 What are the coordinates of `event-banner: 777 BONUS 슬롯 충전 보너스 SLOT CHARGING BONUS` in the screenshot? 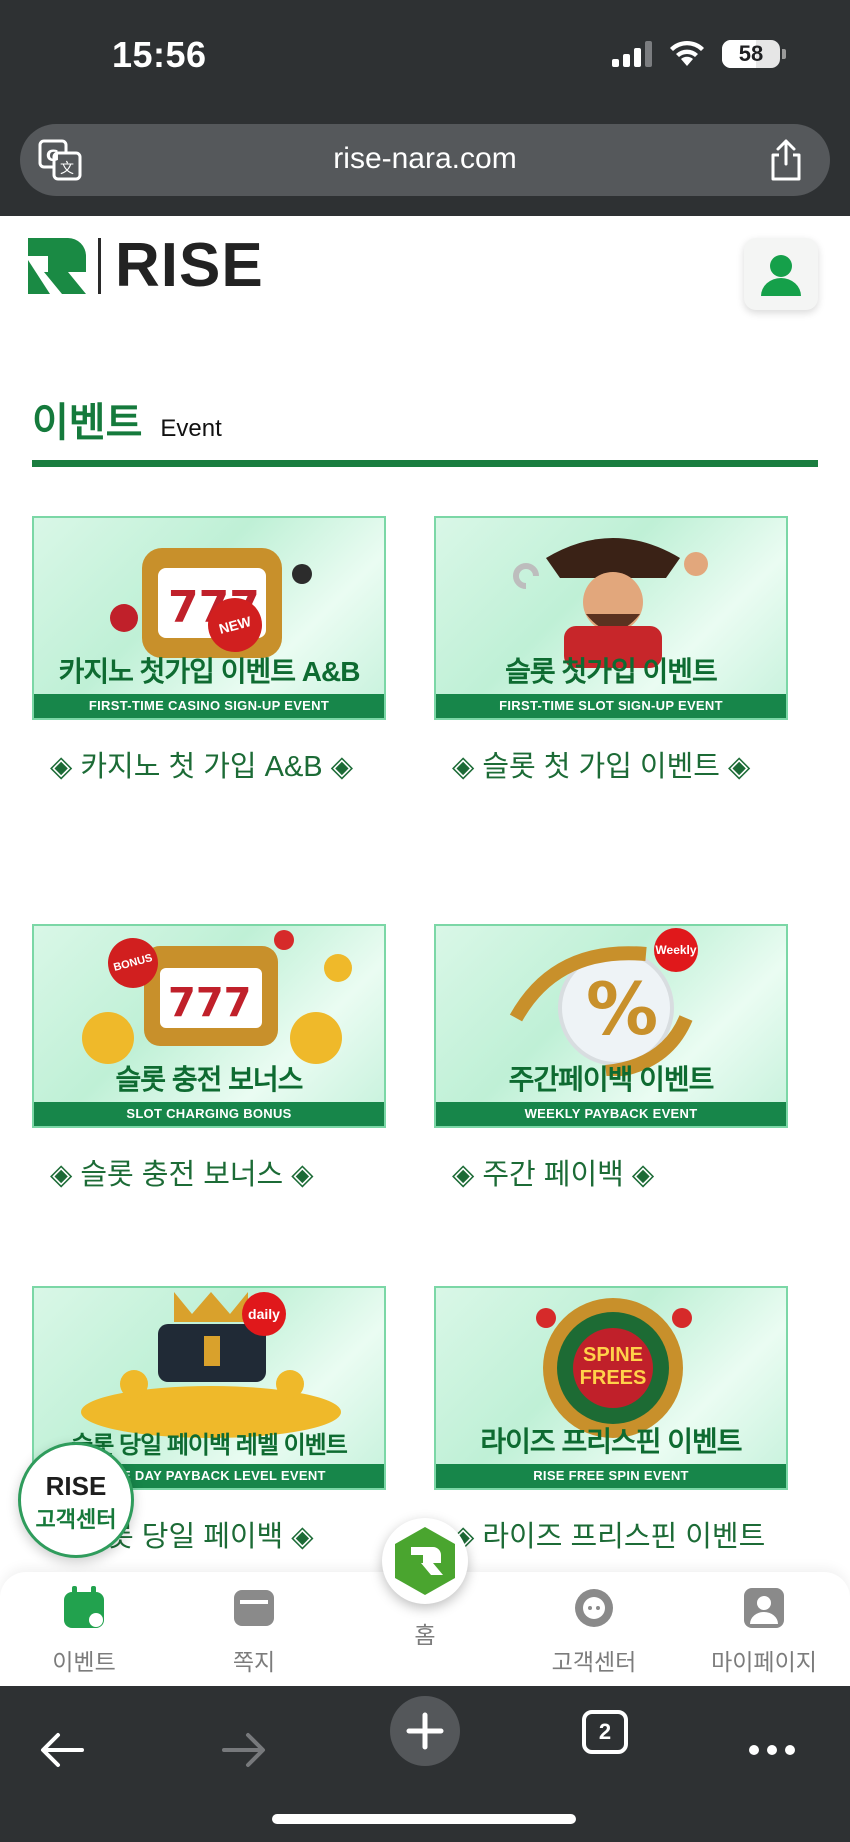 It's located at (209, 1026).